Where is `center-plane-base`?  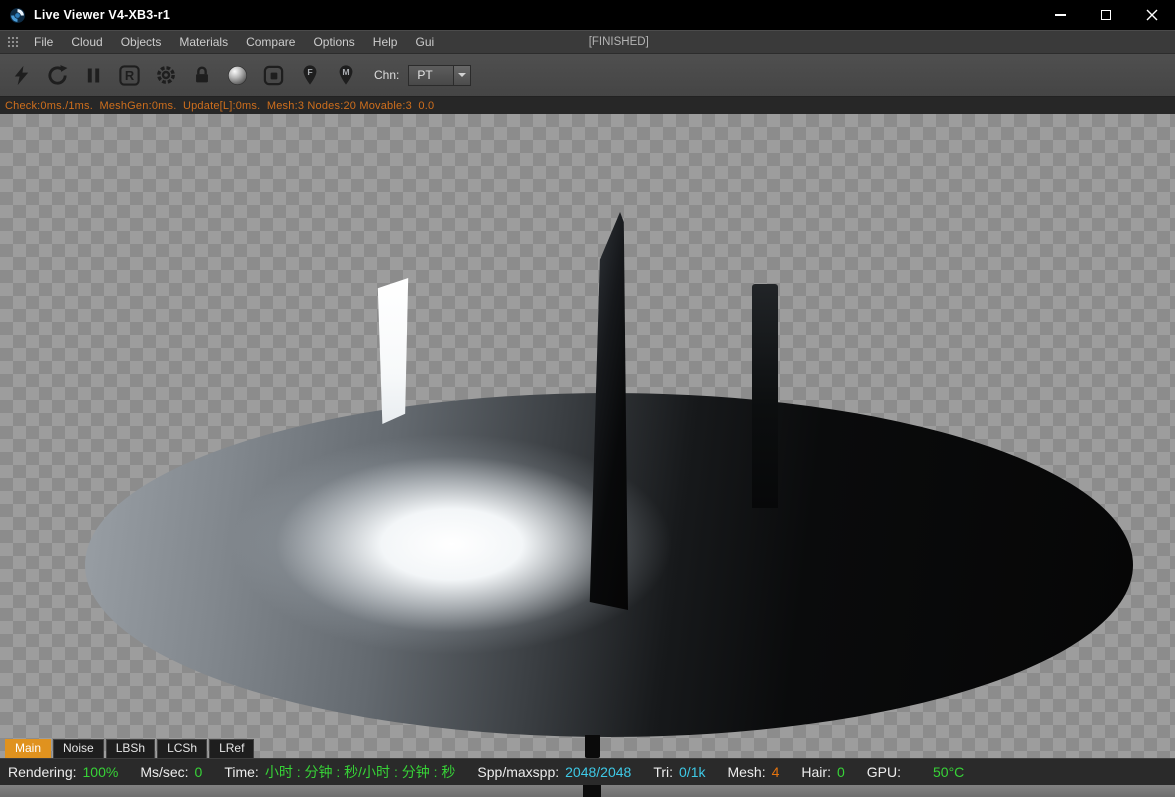 center-plane-base is located at coordinates (592, 746).